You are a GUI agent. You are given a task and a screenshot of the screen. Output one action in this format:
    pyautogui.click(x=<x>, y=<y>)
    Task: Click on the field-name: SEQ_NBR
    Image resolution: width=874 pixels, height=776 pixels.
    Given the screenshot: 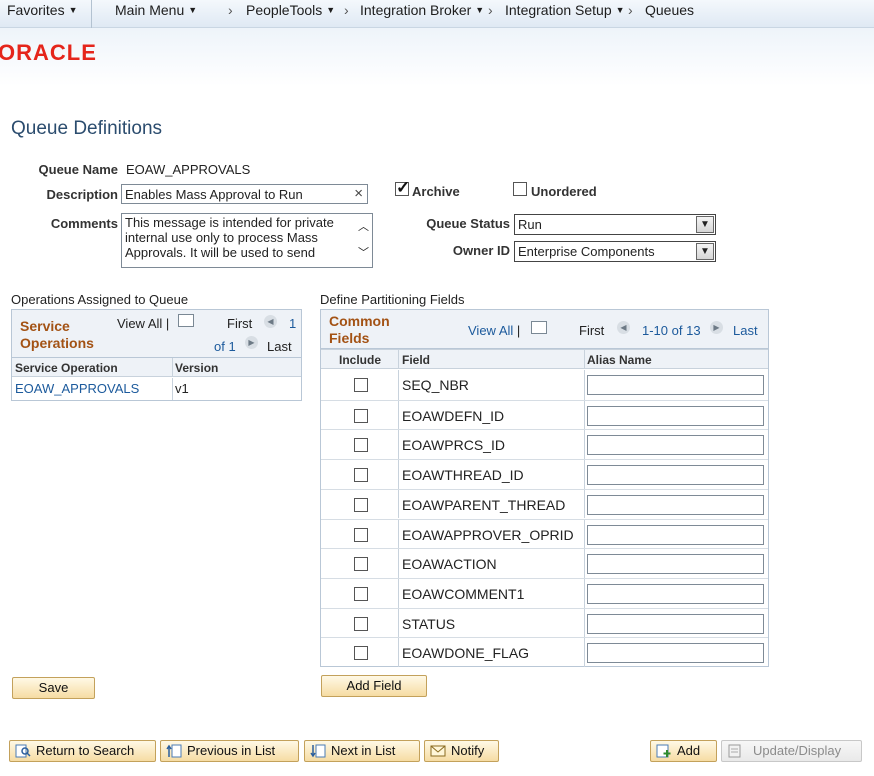 What is the action you would take?
    pyautogui.click(x=435, y=385)
    